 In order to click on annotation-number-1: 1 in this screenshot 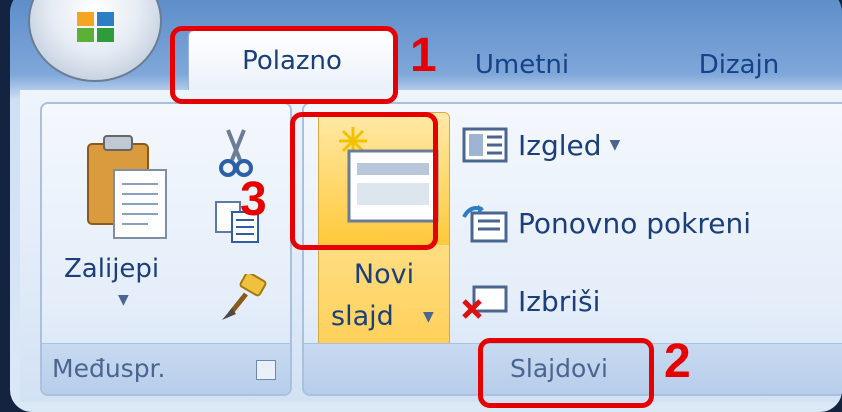, I will do `click(423, 55)`.